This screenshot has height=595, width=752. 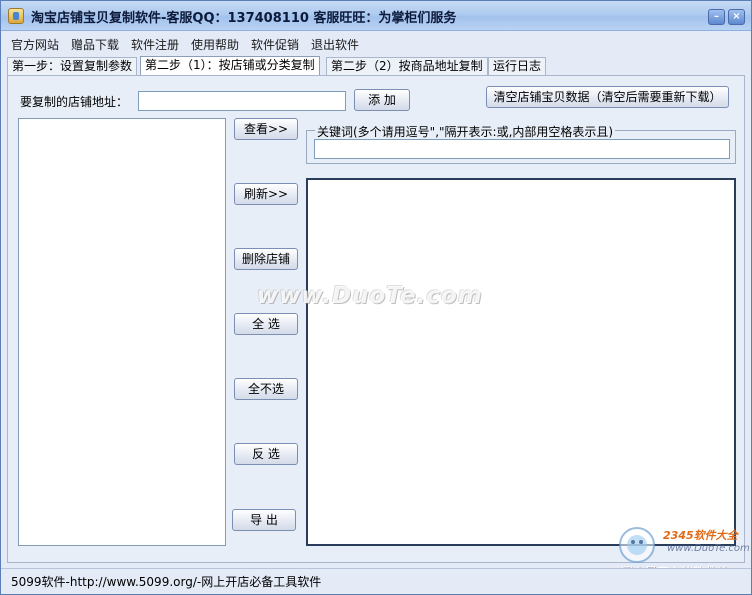 What do you see at coordinates (736, 17) in the screenshot?
I see `close-button: ×` at bounding box center [736, 17].